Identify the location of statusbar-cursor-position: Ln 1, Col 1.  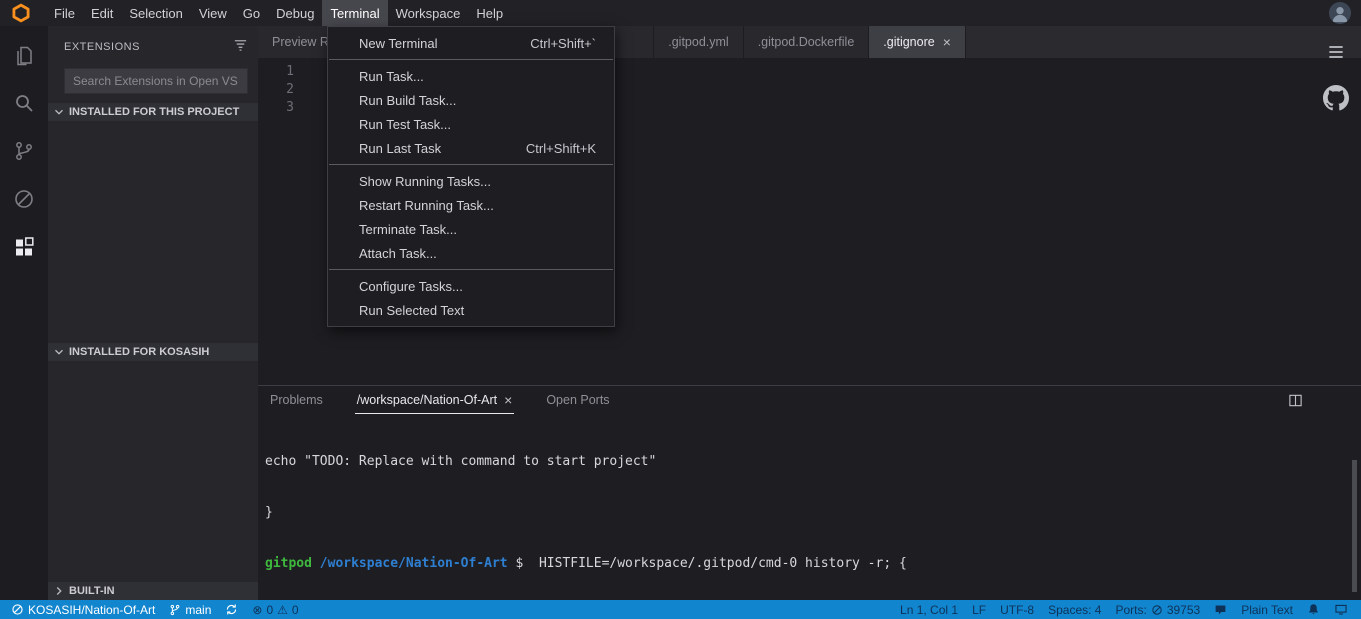
(929, 609).